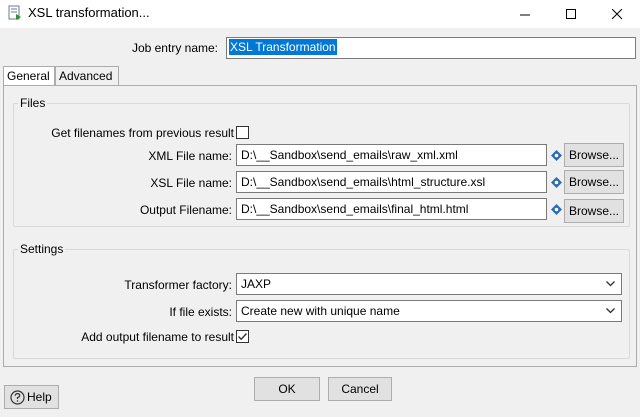 Image resolution: width=640 pixels, height=417 pixels. What do you see at coordinates (157, 337) in the screenshot?
I see `add-output-label: Add output filename to result` at bounding box center [157, 337].